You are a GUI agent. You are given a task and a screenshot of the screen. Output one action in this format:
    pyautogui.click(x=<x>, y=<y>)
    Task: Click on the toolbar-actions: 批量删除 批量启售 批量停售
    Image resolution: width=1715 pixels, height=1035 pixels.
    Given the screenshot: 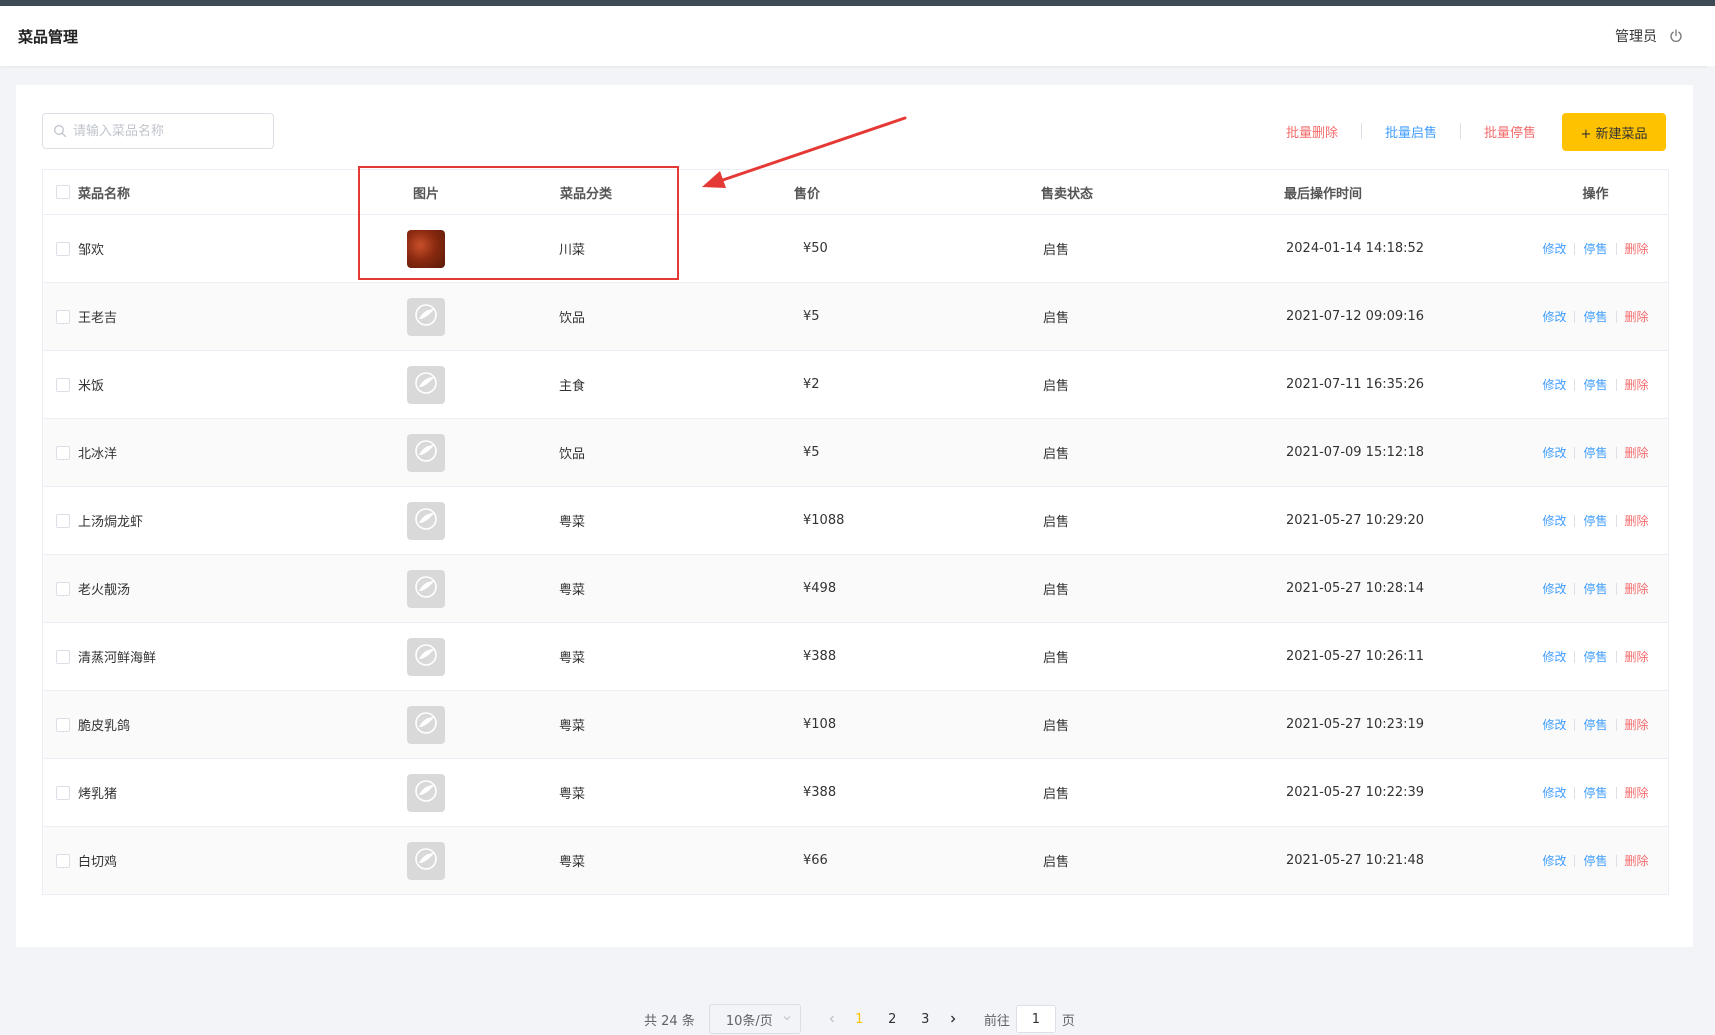 What is the action you would take?
    pyautogui.click(x=1411, y=131)
    